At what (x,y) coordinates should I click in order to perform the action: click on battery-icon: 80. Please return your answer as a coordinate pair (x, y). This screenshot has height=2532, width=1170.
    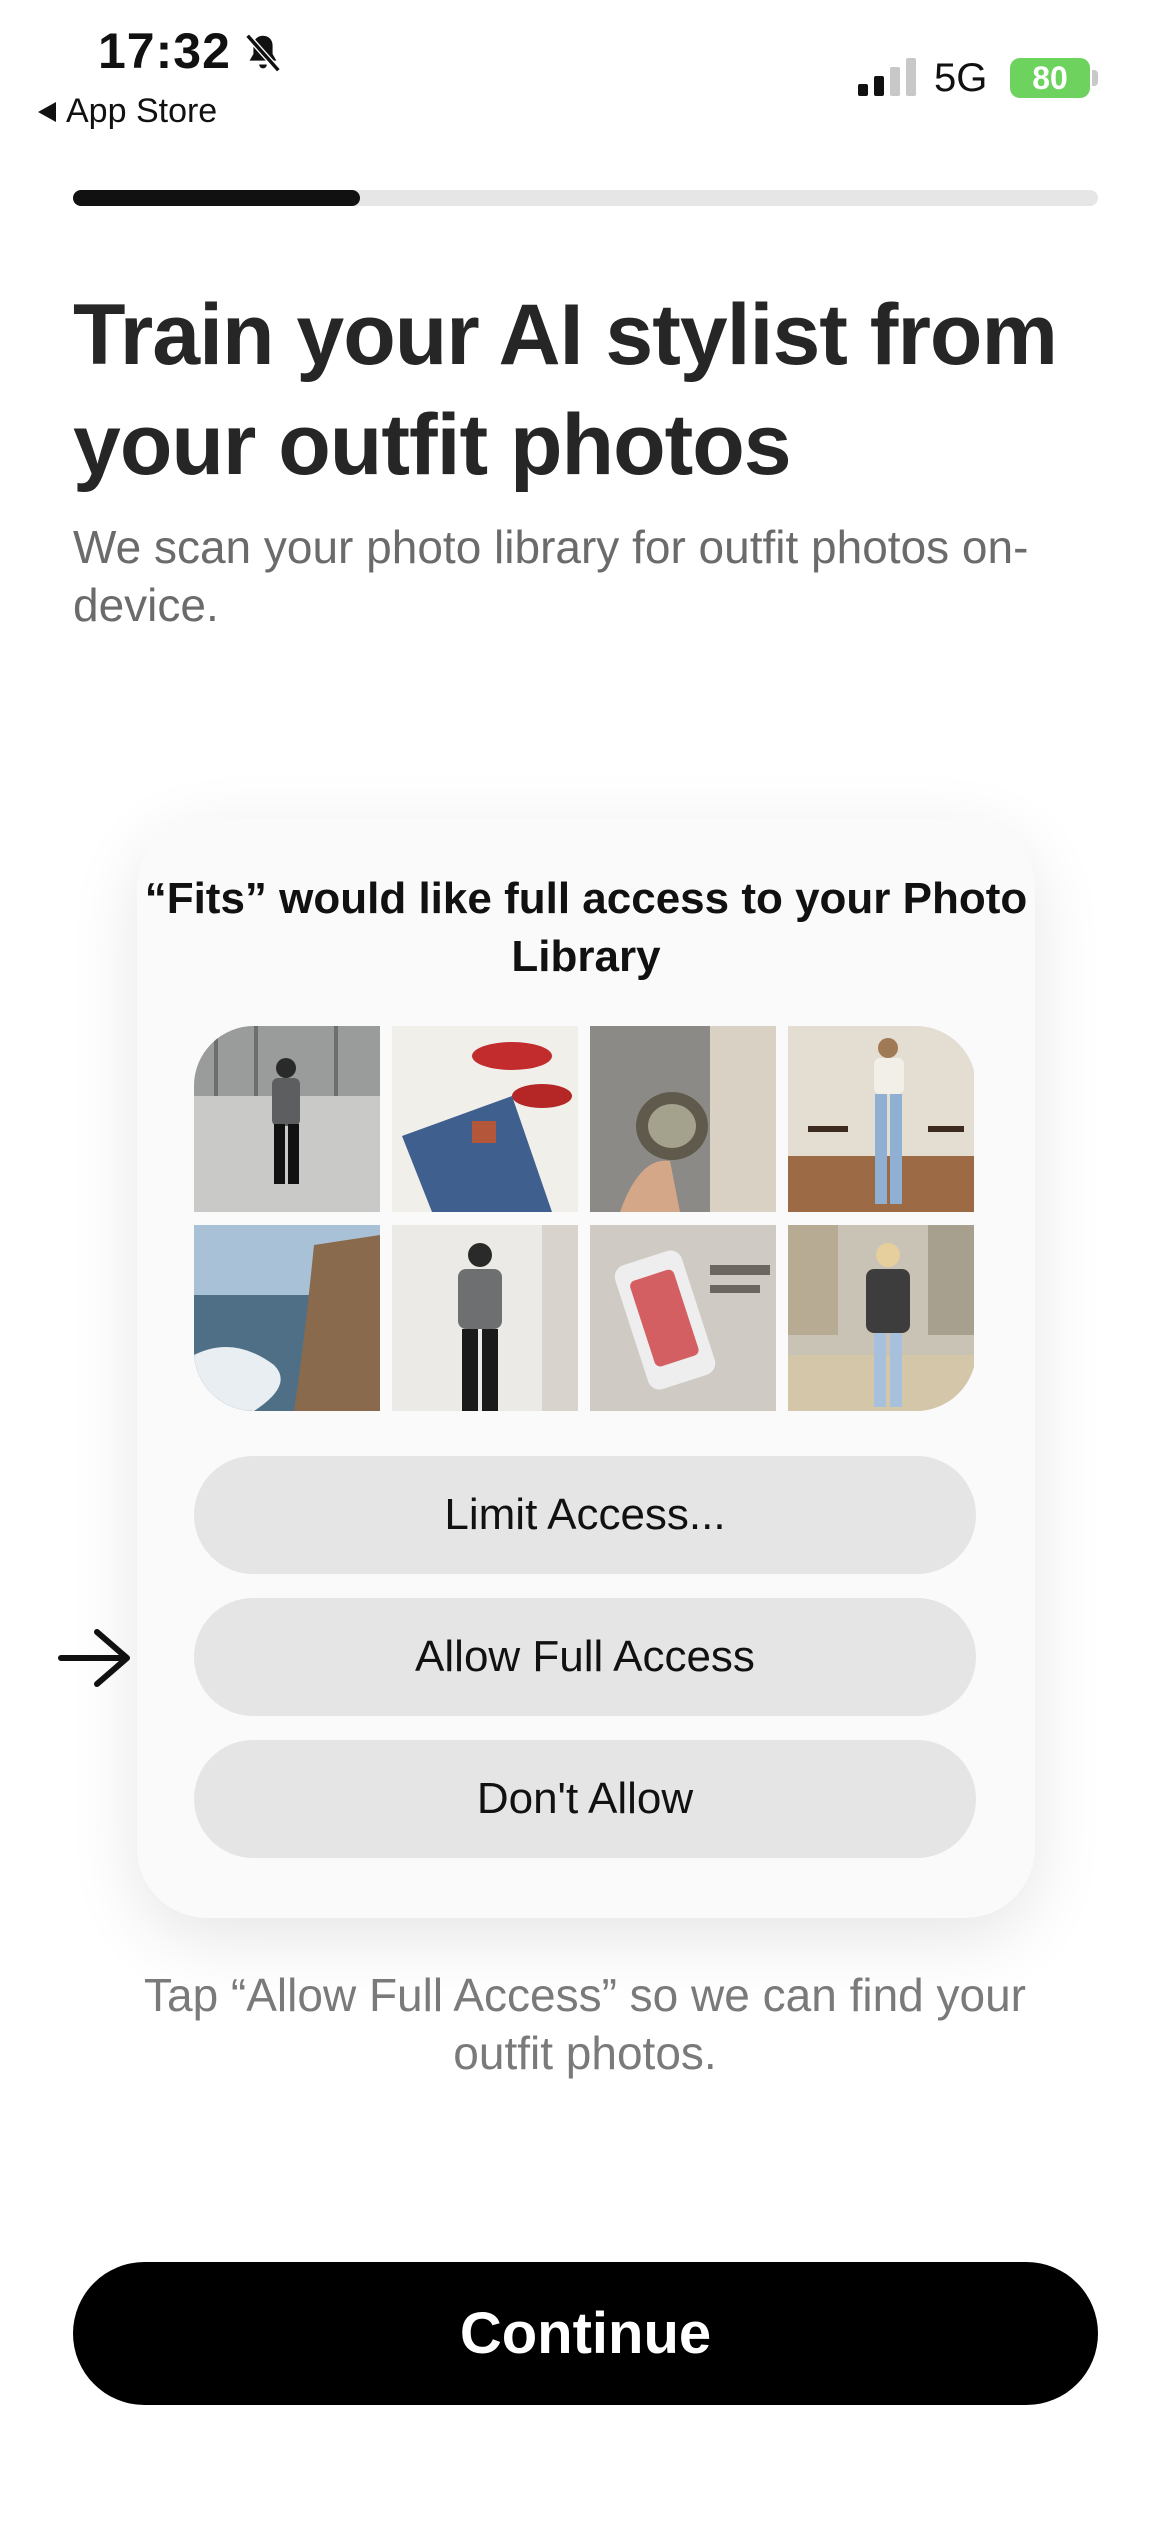
    Looking at the image, I should click on (1050, 78).